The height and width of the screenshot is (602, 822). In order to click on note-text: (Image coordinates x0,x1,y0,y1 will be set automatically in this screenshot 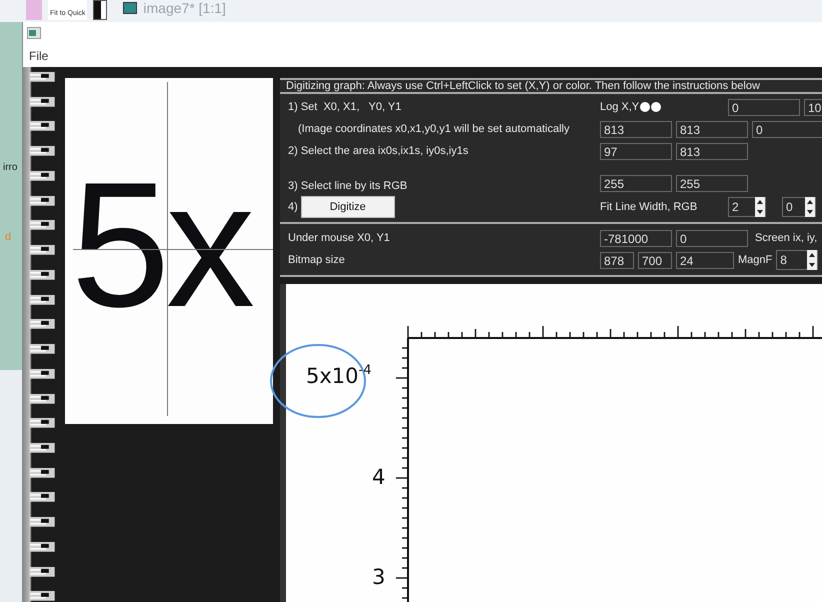, I will do `click(433, 129)`.